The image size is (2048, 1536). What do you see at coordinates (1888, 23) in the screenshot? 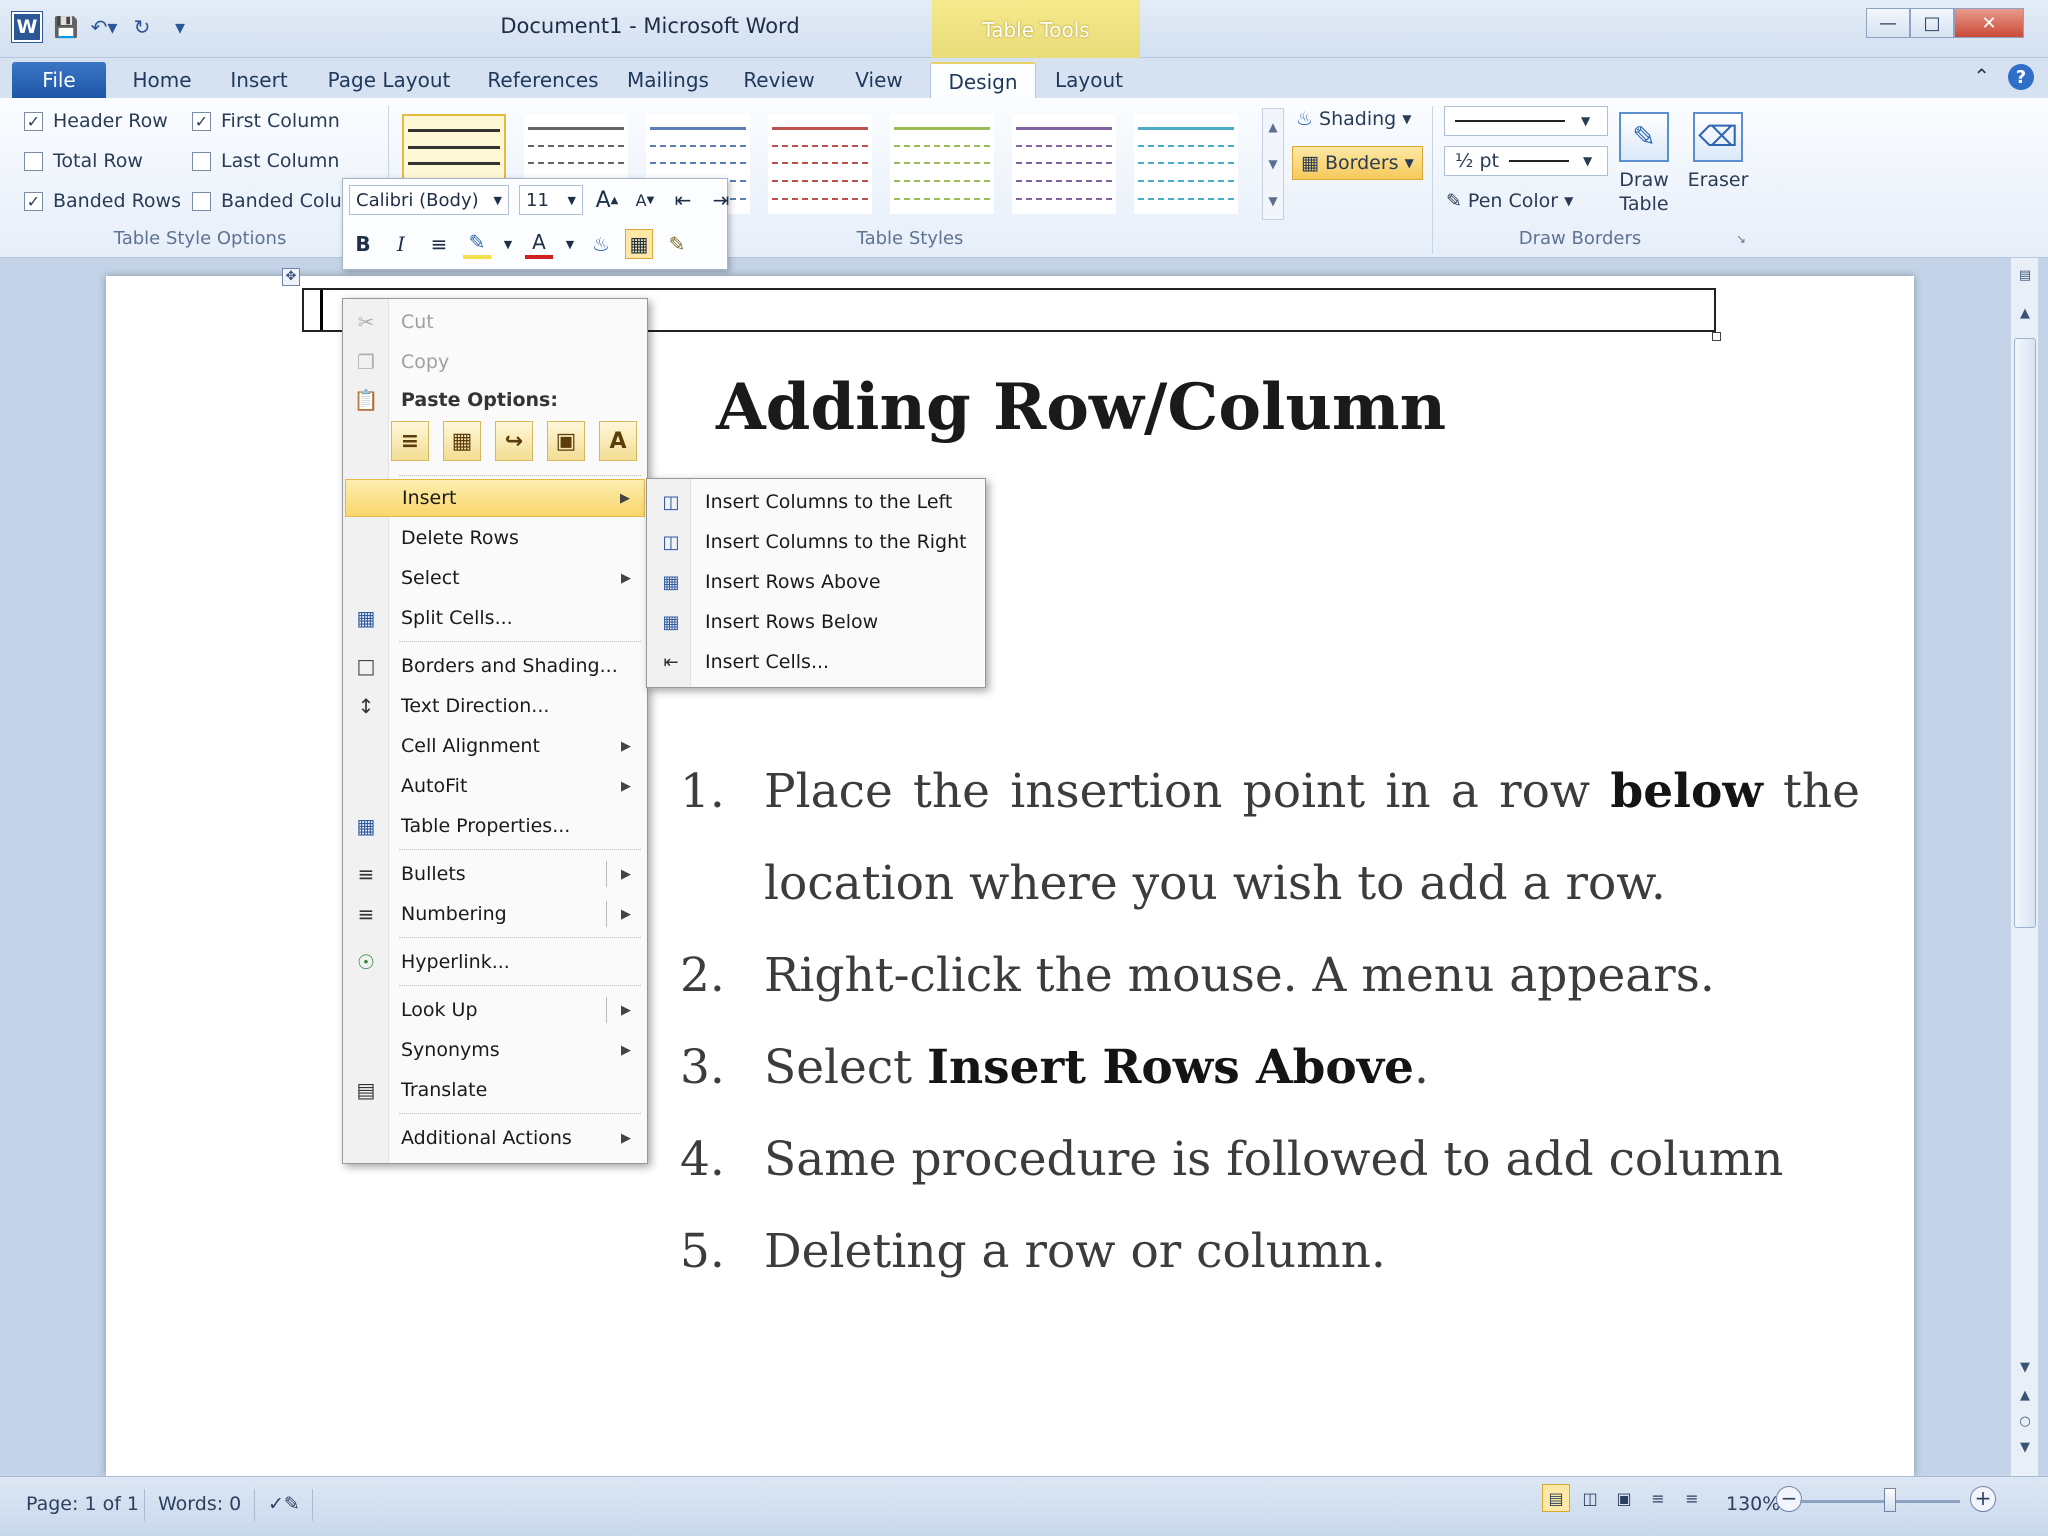
I see `minimize-button: —` at bounding box center [1888, 23].